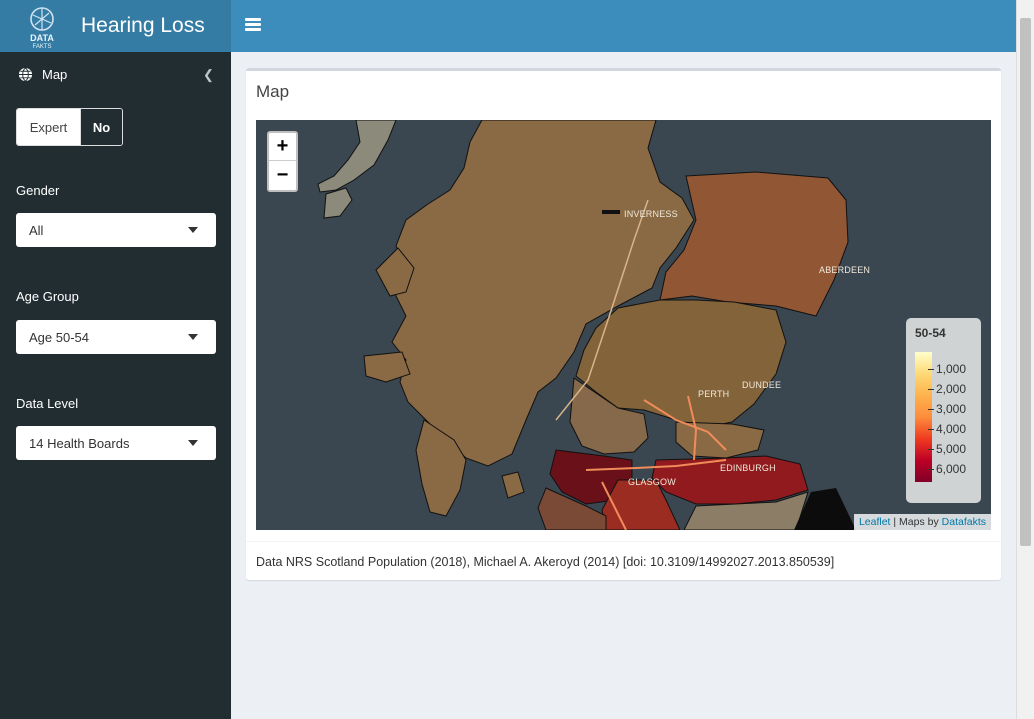 Image resolution: width=1034 pixels, height=719 pixels. Describe the element at coordinates (651, 214) in the screenshot. I see `city-label-inverness: INVERNESS` at that location.